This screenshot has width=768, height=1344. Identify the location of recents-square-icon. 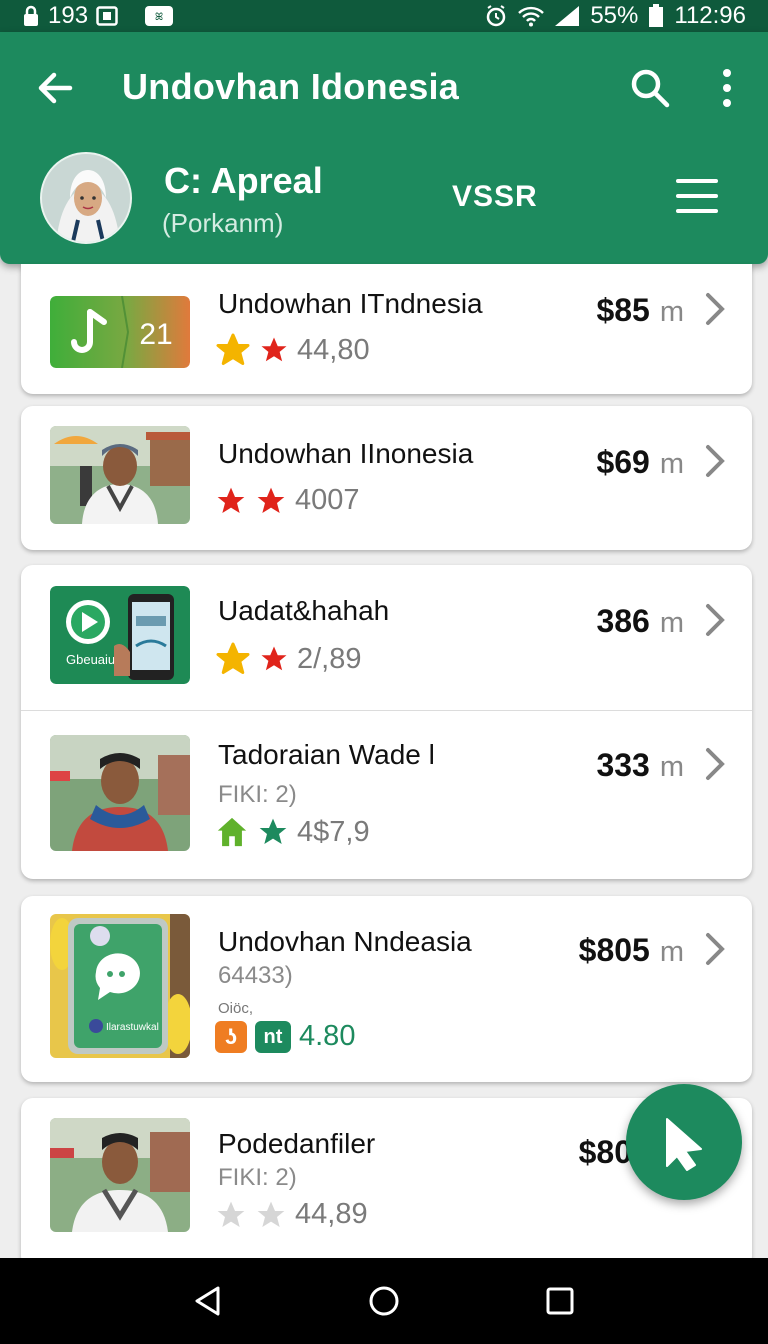
(560, 1301).